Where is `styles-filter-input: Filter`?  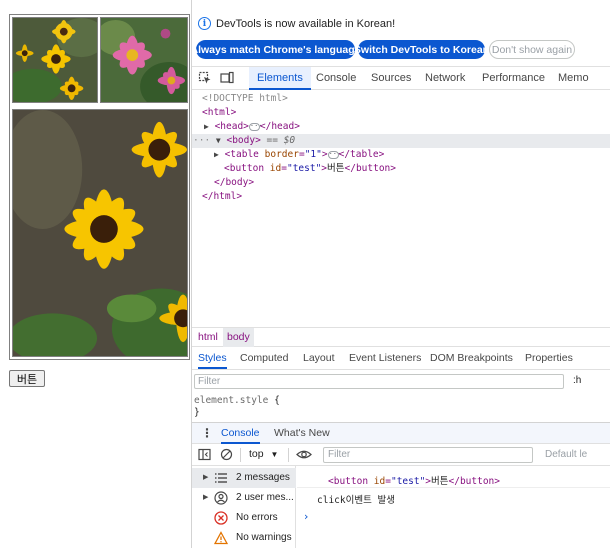 styles-filter-input: Filter is located at coordinates (379, 381).